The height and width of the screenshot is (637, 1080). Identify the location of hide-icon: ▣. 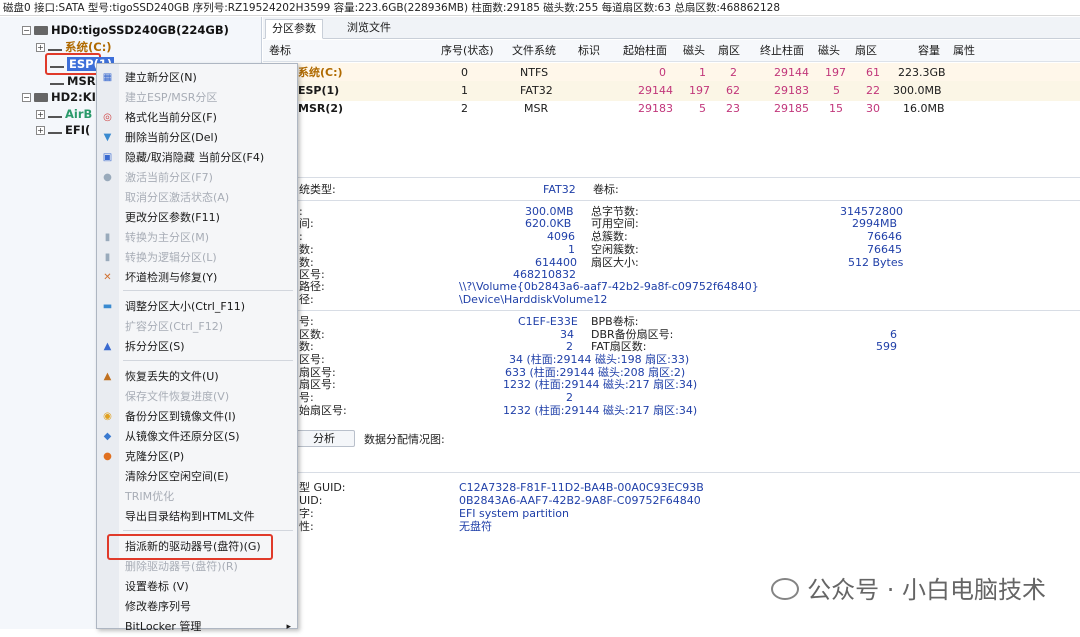
(107, 158).